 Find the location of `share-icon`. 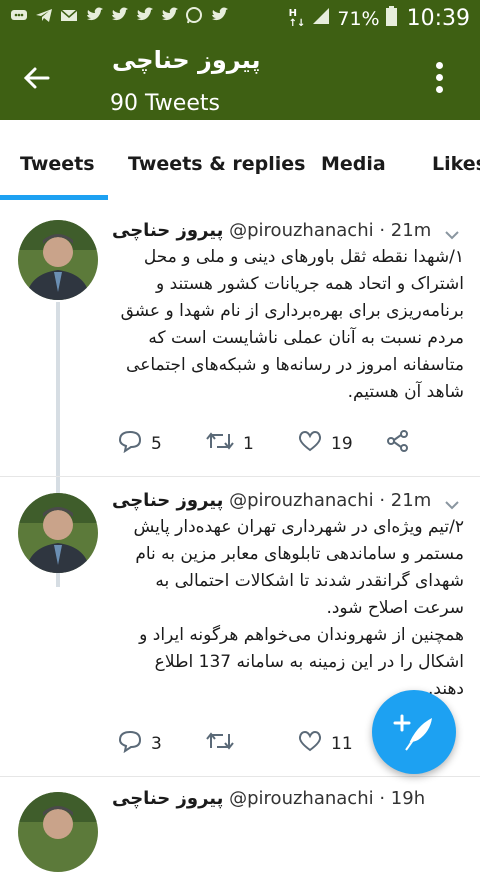

share-icon is located at coordinates (398, 443).